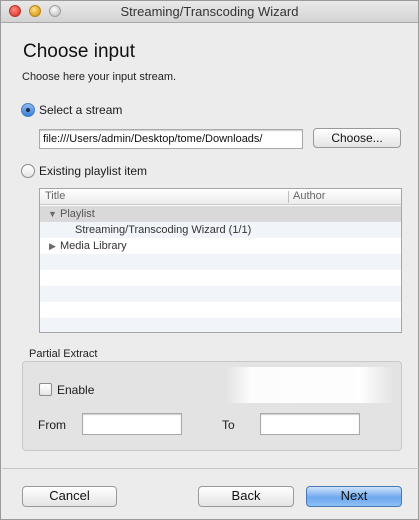 This screenshot has height=520, width=419. What do you see at coordinates (45, 389) in the screenshot?
I see `enable-checkbox` at bounding box center [45, 389].